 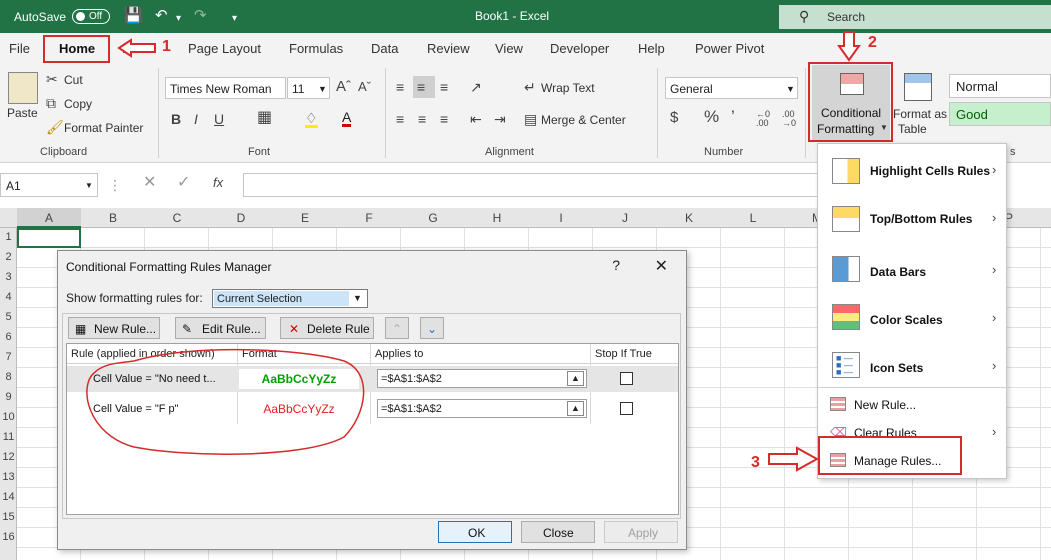 What do you see at coordinates (912, 129) in the screenshot?
I see `format-as-table-line2: Table` at bounding box center [912, 129].